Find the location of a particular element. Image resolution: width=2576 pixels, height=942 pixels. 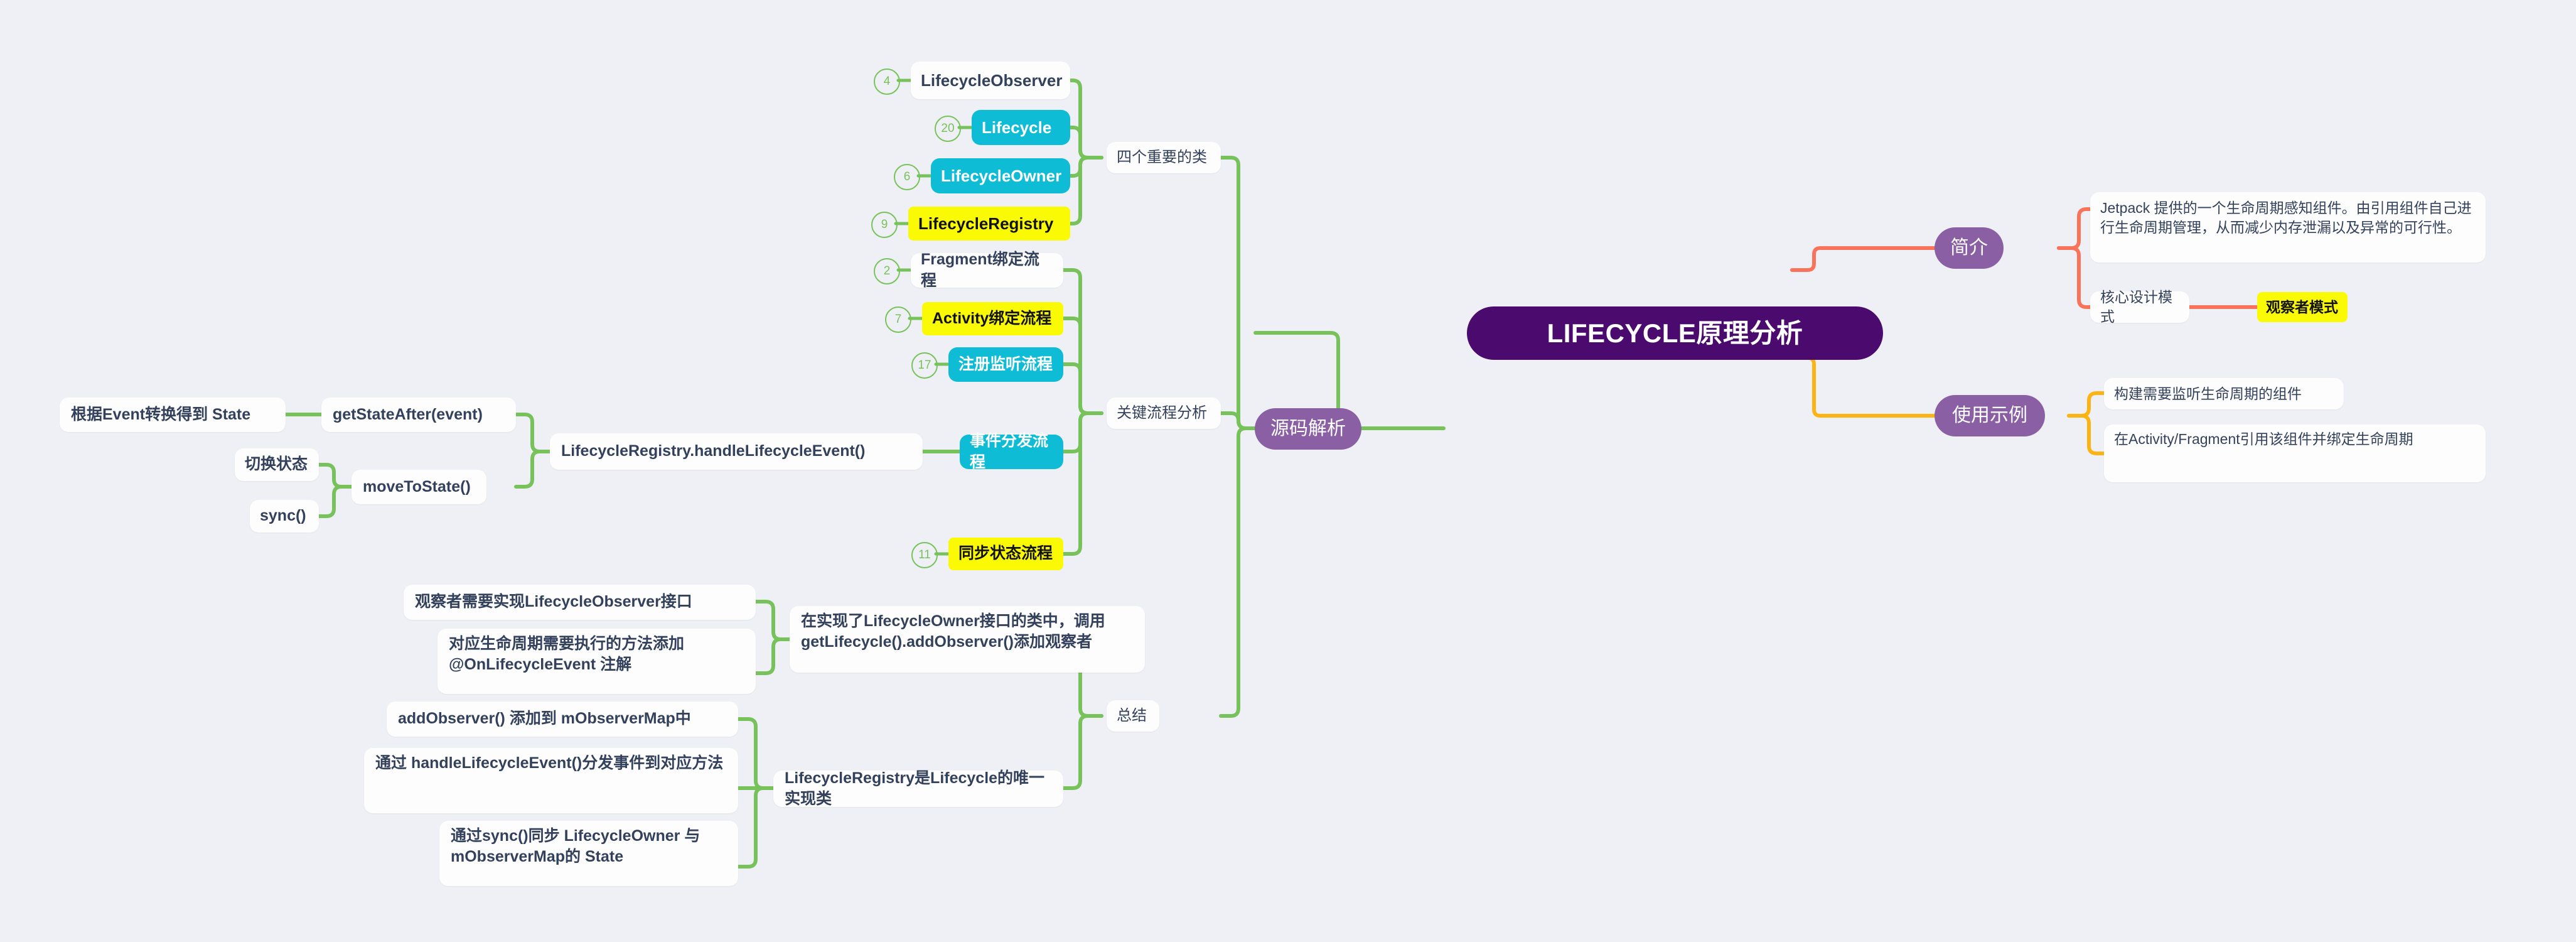

branch-intro: 简介 is located at coordinates (1969, 248).